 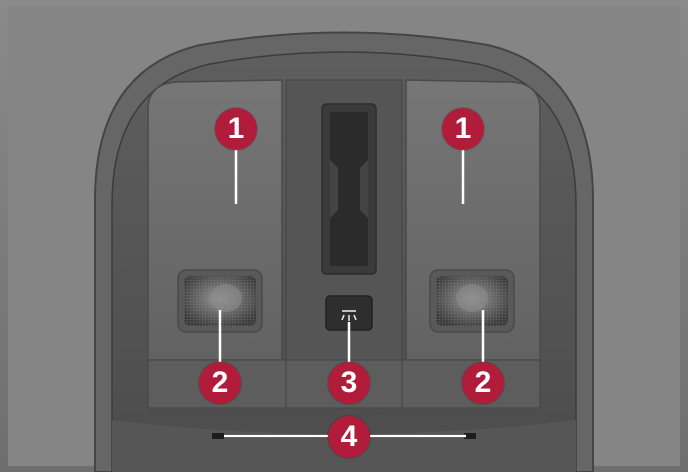 What do you see at coordinates (349, 437) in the screenshot?
I see `callout-4: 4` at bounding box center [349, 437].